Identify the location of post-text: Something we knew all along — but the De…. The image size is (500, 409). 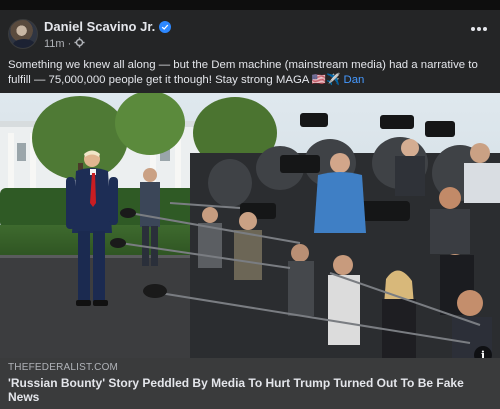
(251, 73).